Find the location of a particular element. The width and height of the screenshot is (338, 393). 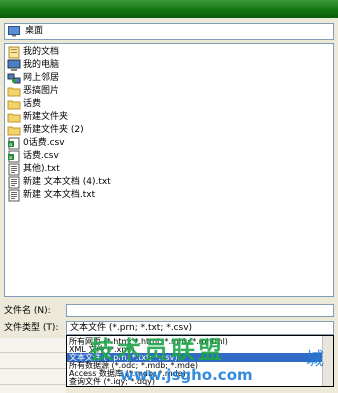

list-item: 网上邻居 is located at coordinates (87, 78).